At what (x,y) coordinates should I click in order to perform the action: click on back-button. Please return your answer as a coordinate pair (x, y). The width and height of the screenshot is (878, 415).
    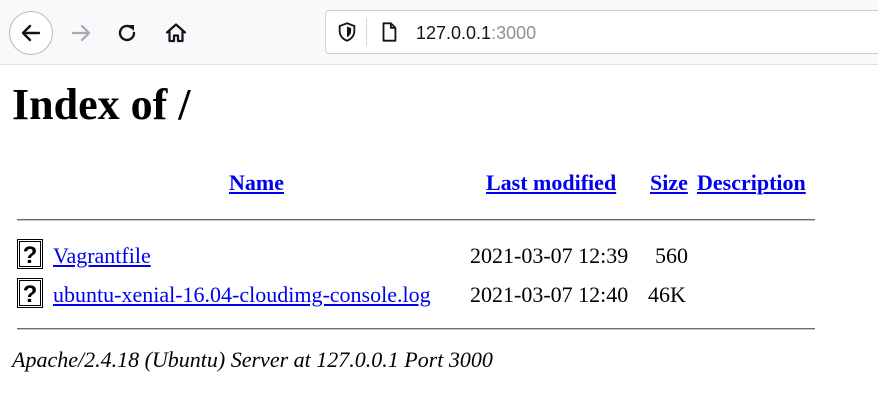
    Looking at the image, I should click on (31, 33).